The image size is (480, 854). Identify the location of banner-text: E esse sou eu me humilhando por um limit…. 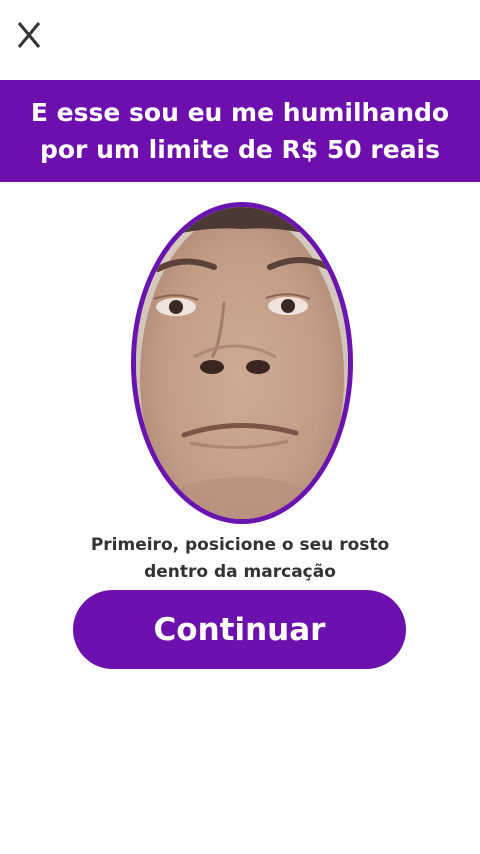
(240, 131).